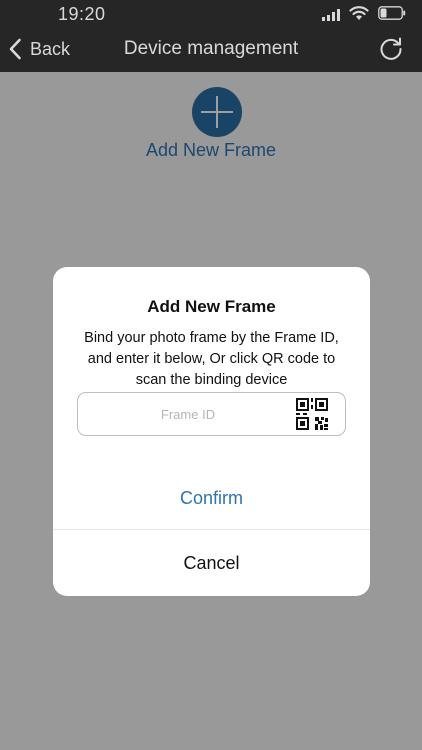 Image resolution: width=422 pixels, height=750 pixels. I want to click on chevron-left-icon, so click(15, 49).